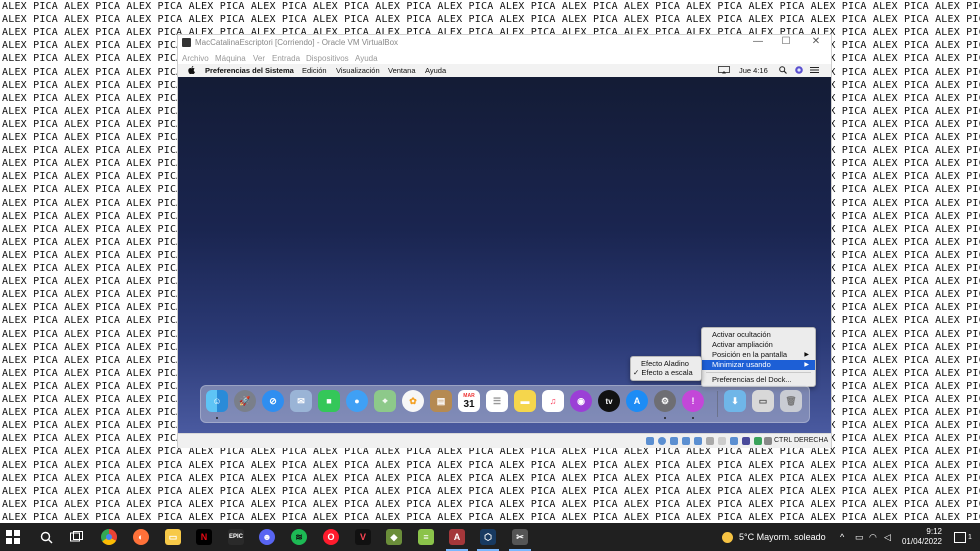  Describe the element at coordinates (799, 71) in the screenshot. I see `siri-icon` at that location.